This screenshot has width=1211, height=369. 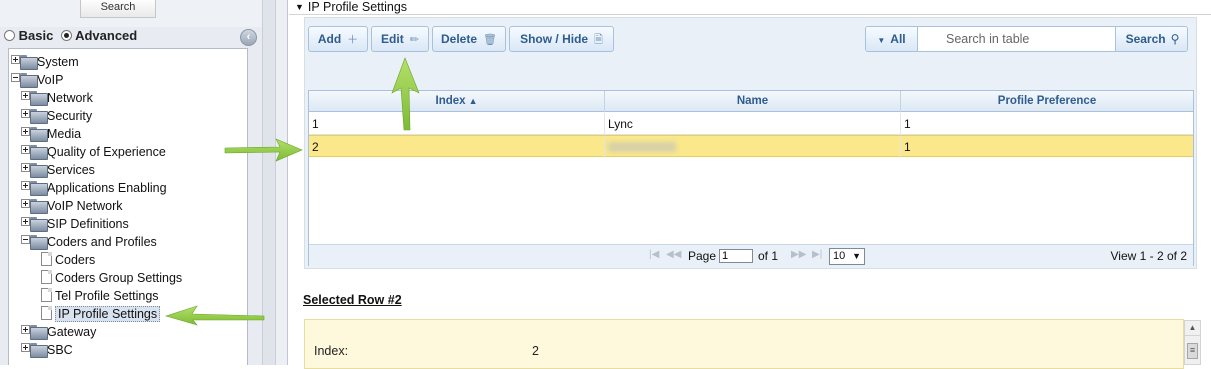 I want to click on cell-name-obscured, so click(x=753, y=147).